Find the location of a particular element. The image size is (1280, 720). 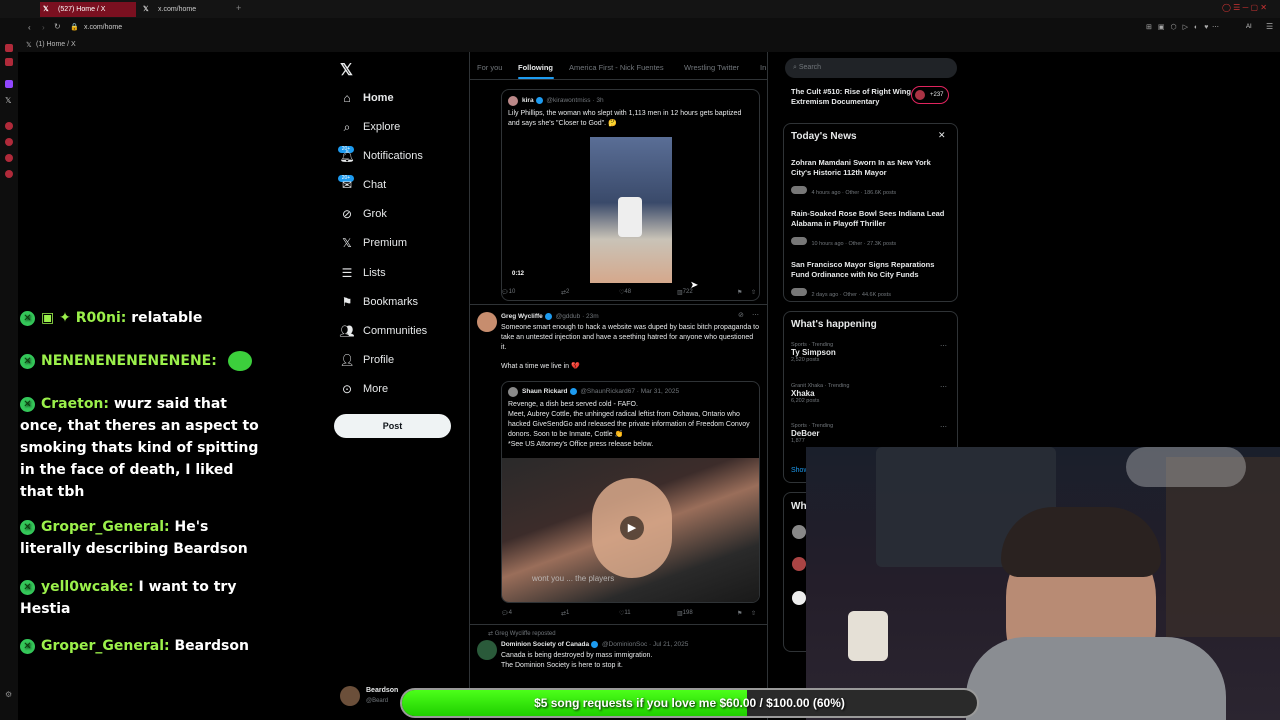

window-controls: ◯ ☰ ─ ▢ ✕ is located at coordinates (1244, 7).